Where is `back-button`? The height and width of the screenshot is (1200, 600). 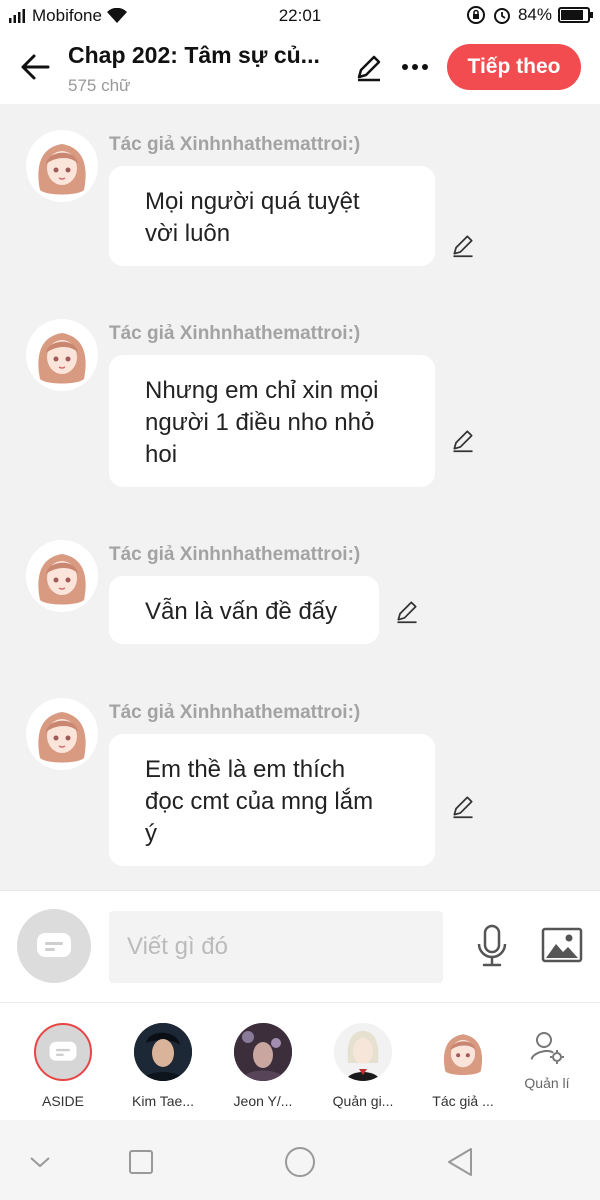
back-button is located at coordinates (35, 67).